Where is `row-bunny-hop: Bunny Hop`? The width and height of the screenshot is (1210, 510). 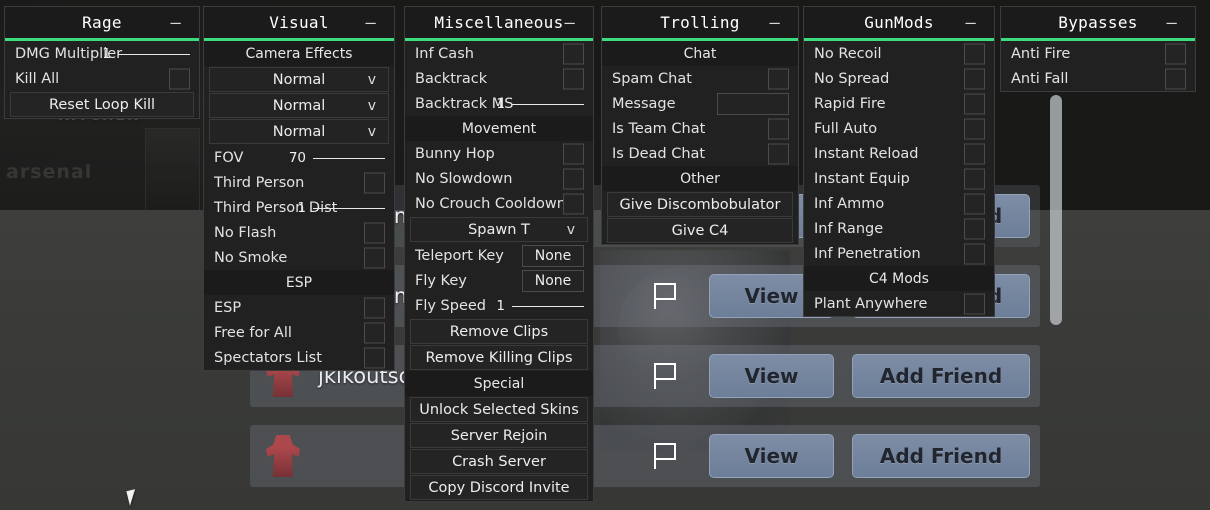
row-bunny-hop: Bunny Hop is located at coordinates (499, 153).